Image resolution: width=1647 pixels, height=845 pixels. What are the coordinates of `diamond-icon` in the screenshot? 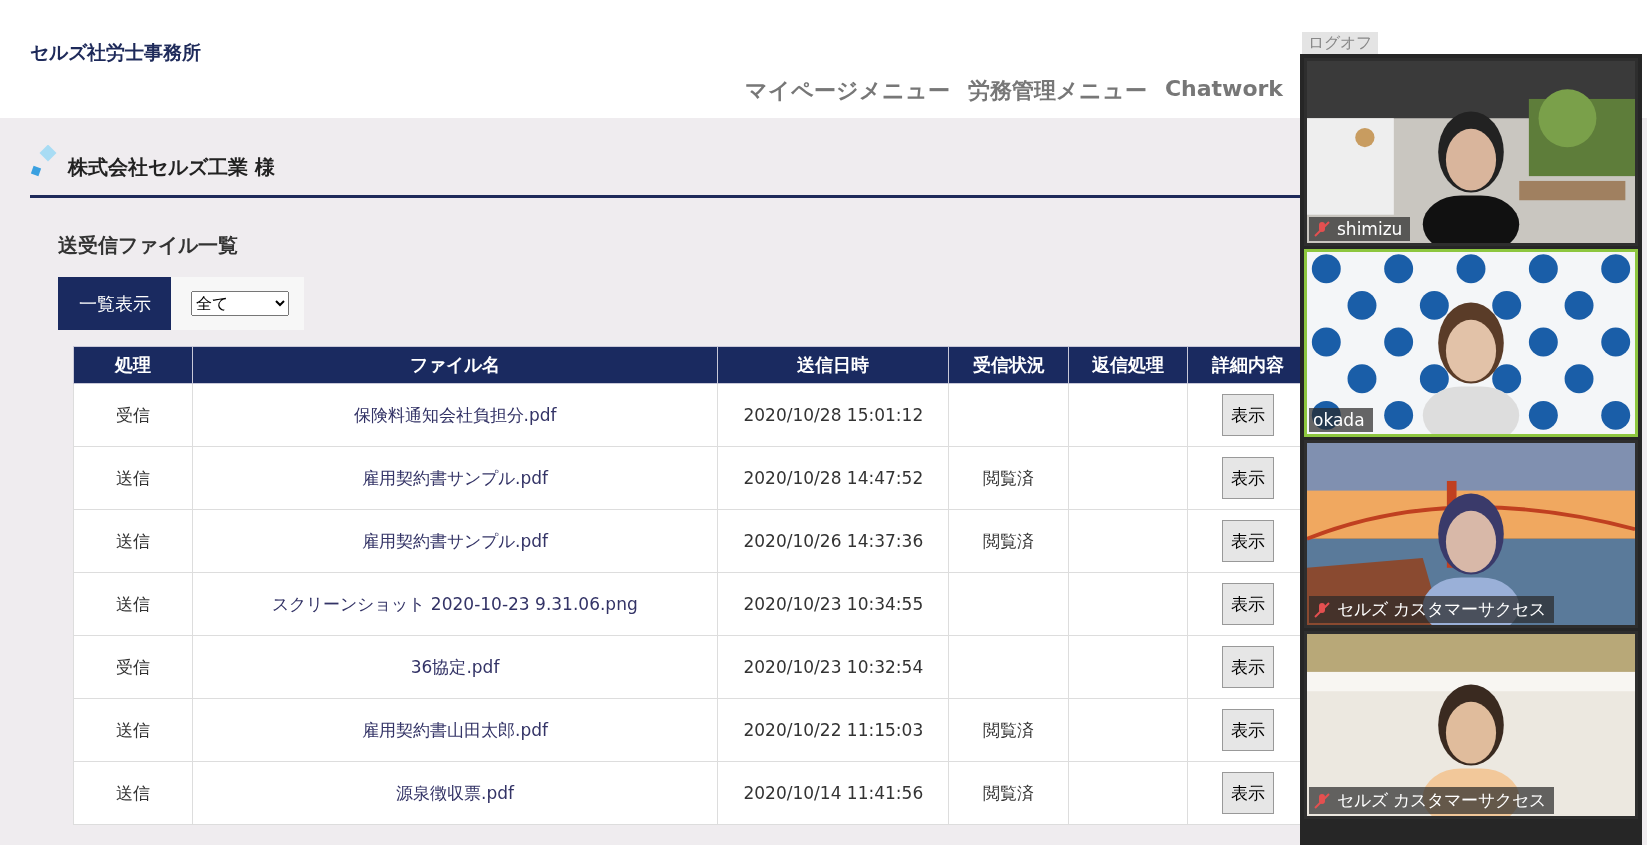 It's located at (44, 161).